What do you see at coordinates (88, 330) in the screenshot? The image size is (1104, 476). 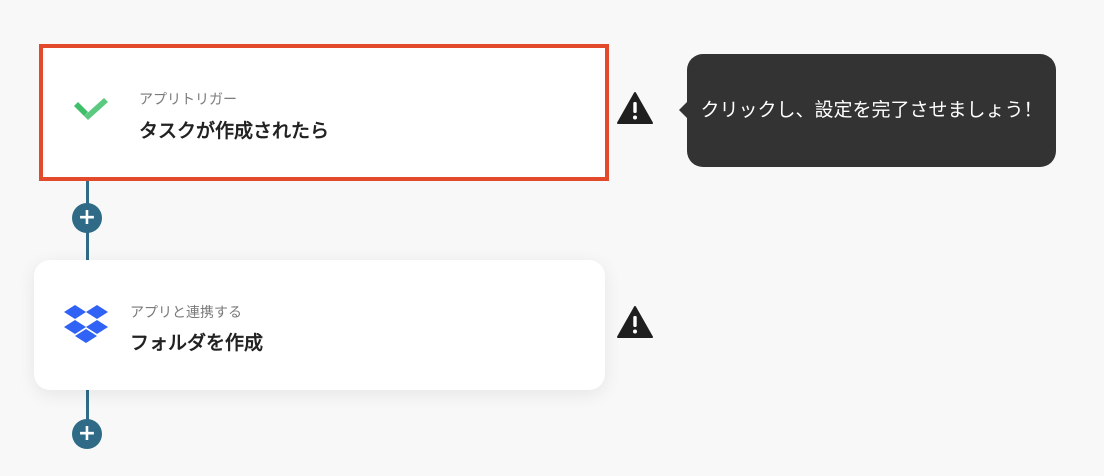 I see `dropbox-icon` at bounding box center [88, 330].